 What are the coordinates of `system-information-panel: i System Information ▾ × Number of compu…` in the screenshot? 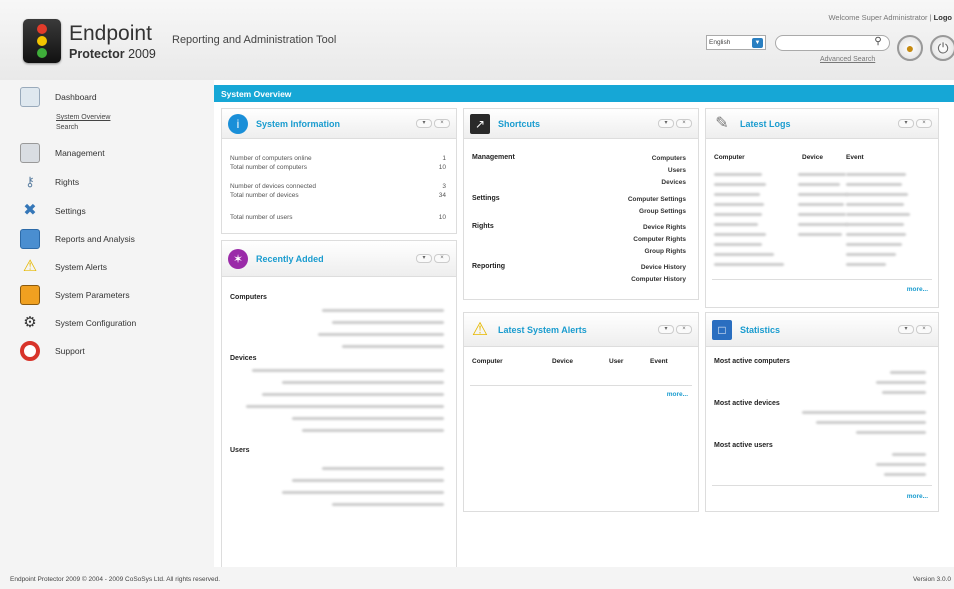 It's located at (339, 171).